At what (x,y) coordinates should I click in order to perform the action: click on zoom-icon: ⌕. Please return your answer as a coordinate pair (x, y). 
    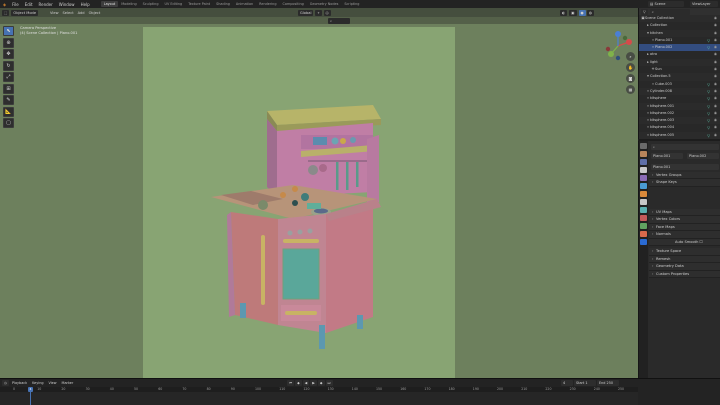
    Looking at the image, I should click on (630, 56).